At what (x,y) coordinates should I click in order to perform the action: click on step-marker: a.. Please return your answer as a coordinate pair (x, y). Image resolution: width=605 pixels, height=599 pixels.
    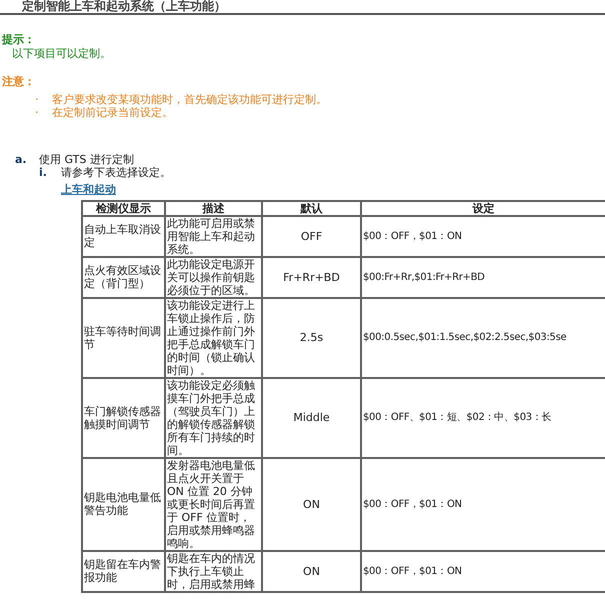
    Looking at the image, I should click on (21, 159).